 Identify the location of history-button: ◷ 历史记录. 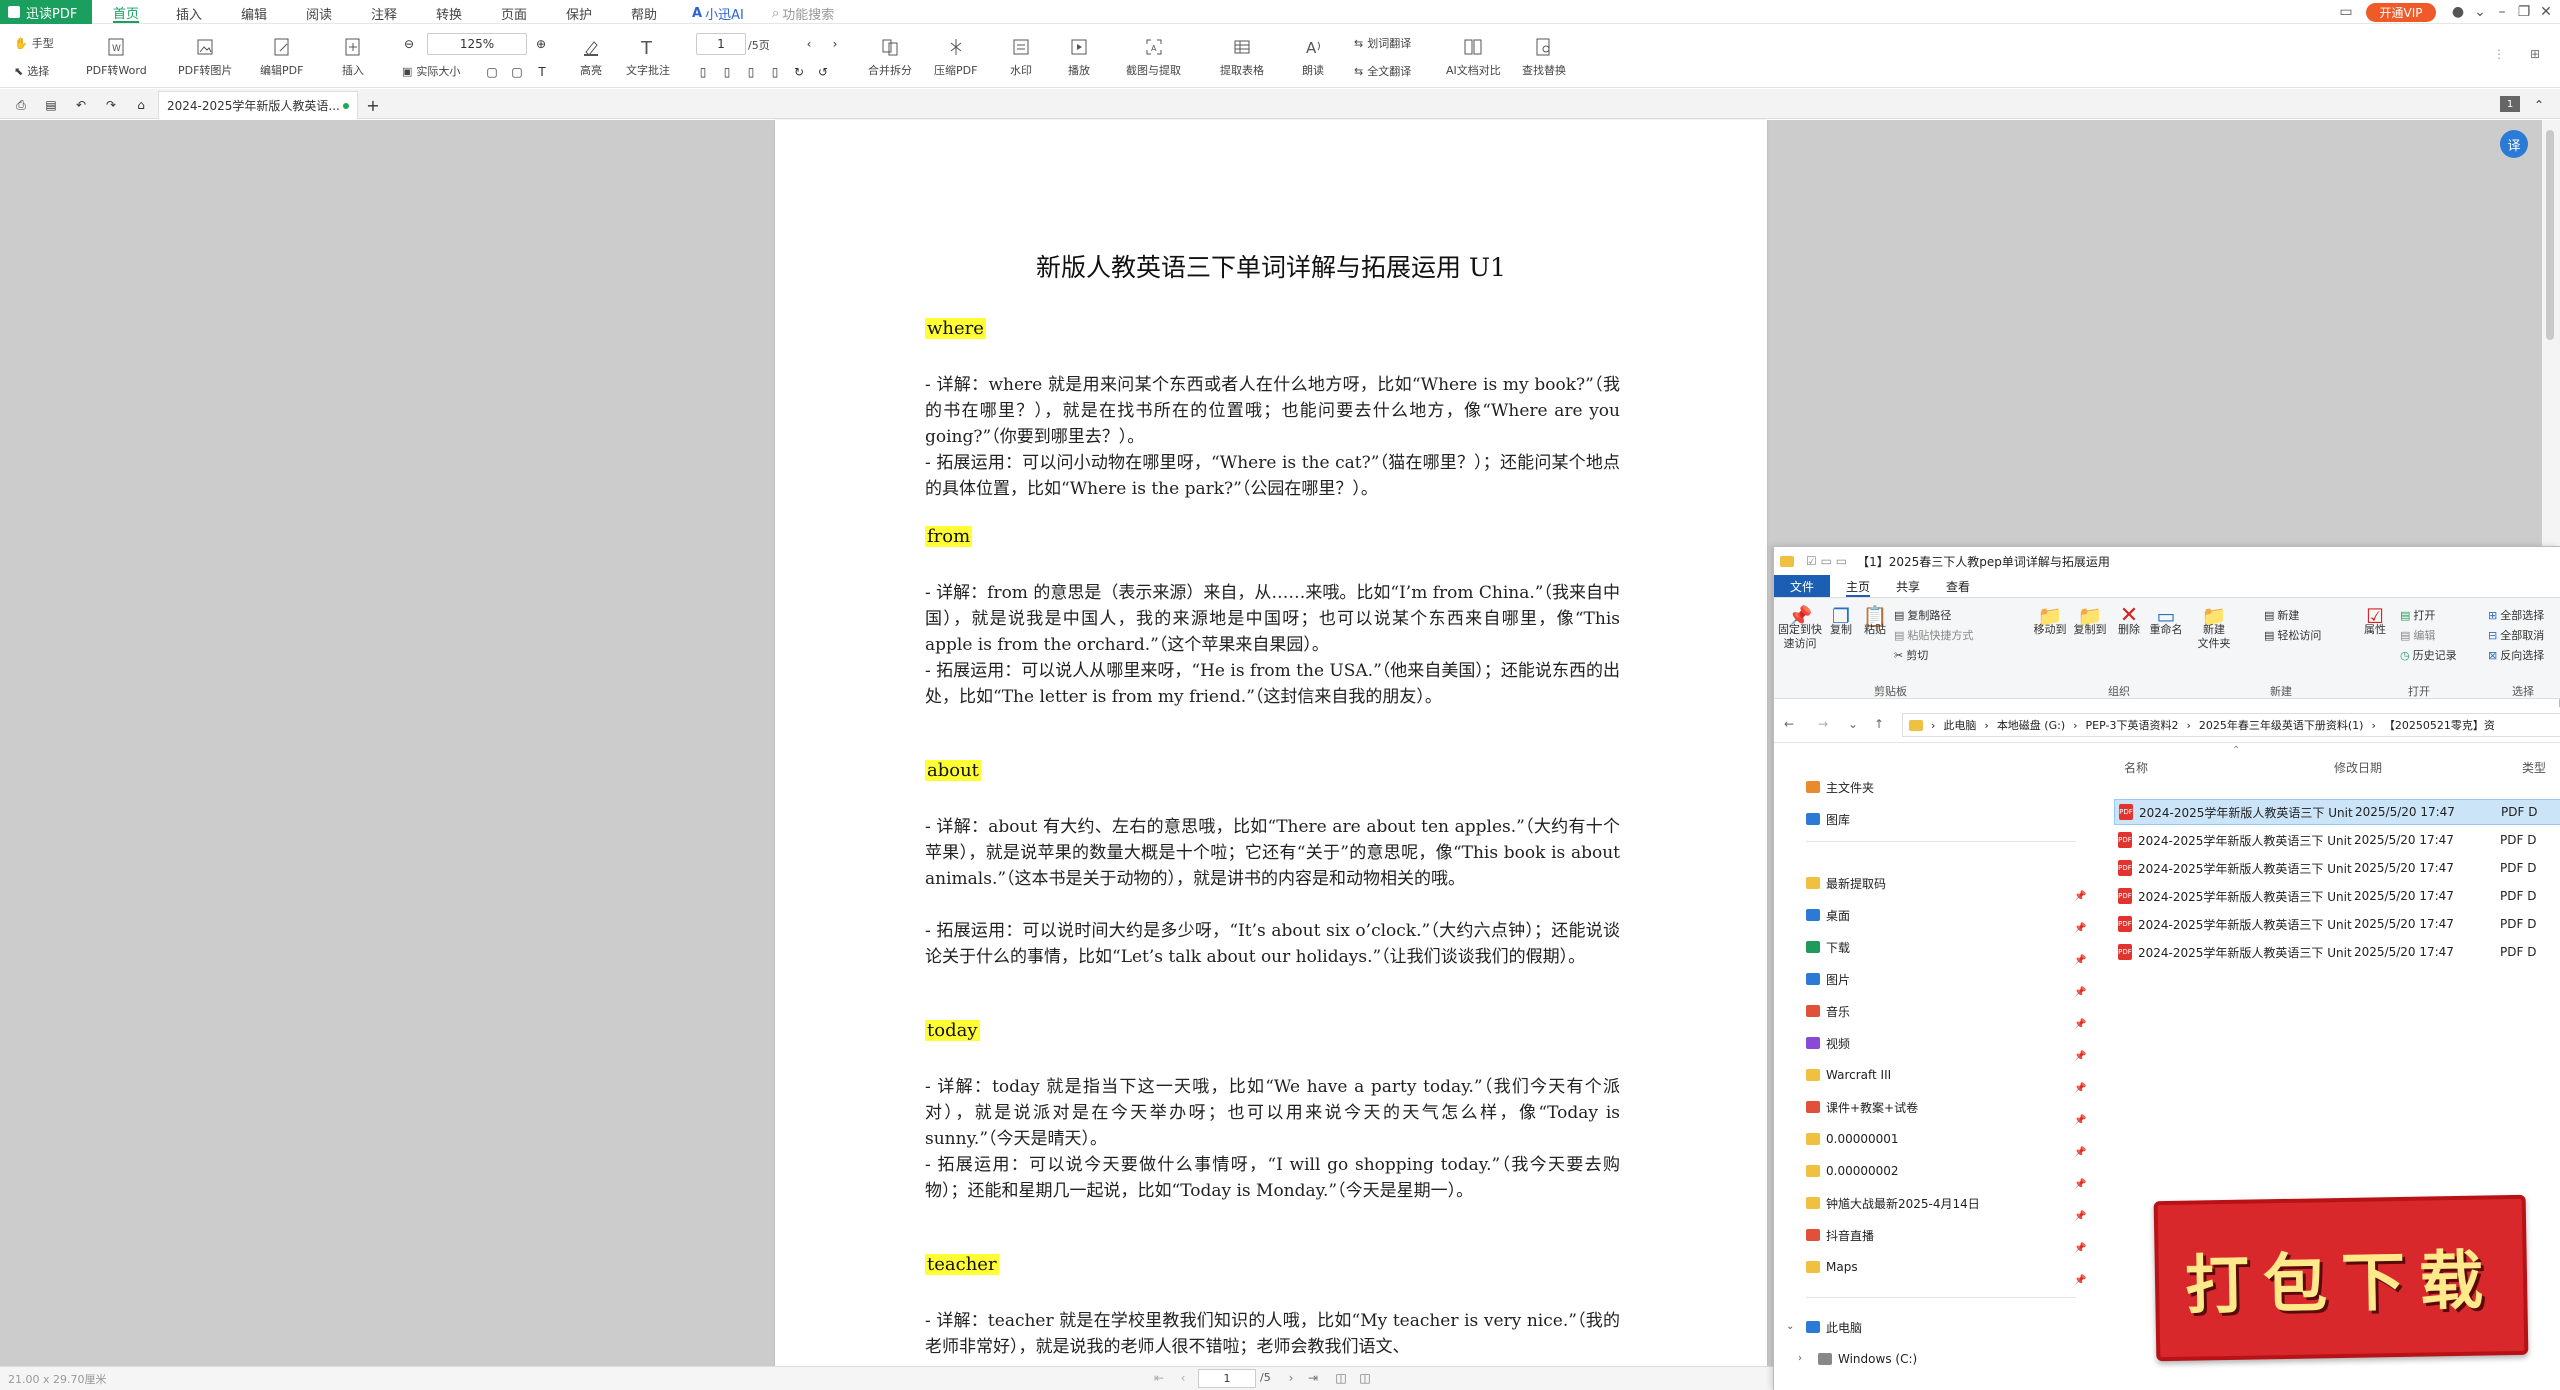
(2428, 655).